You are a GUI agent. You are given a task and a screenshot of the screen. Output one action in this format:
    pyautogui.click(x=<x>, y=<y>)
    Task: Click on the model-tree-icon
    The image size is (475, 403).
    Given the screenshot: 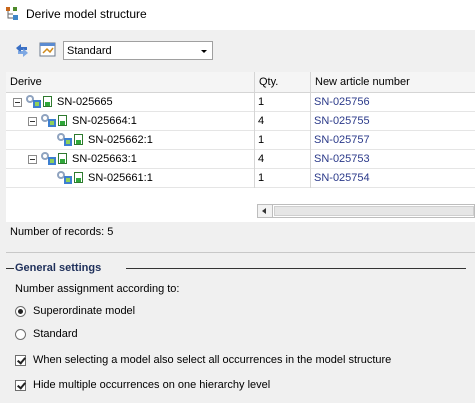 What is the action you would take?
    pyautogui.click(x=12, y=13)
    